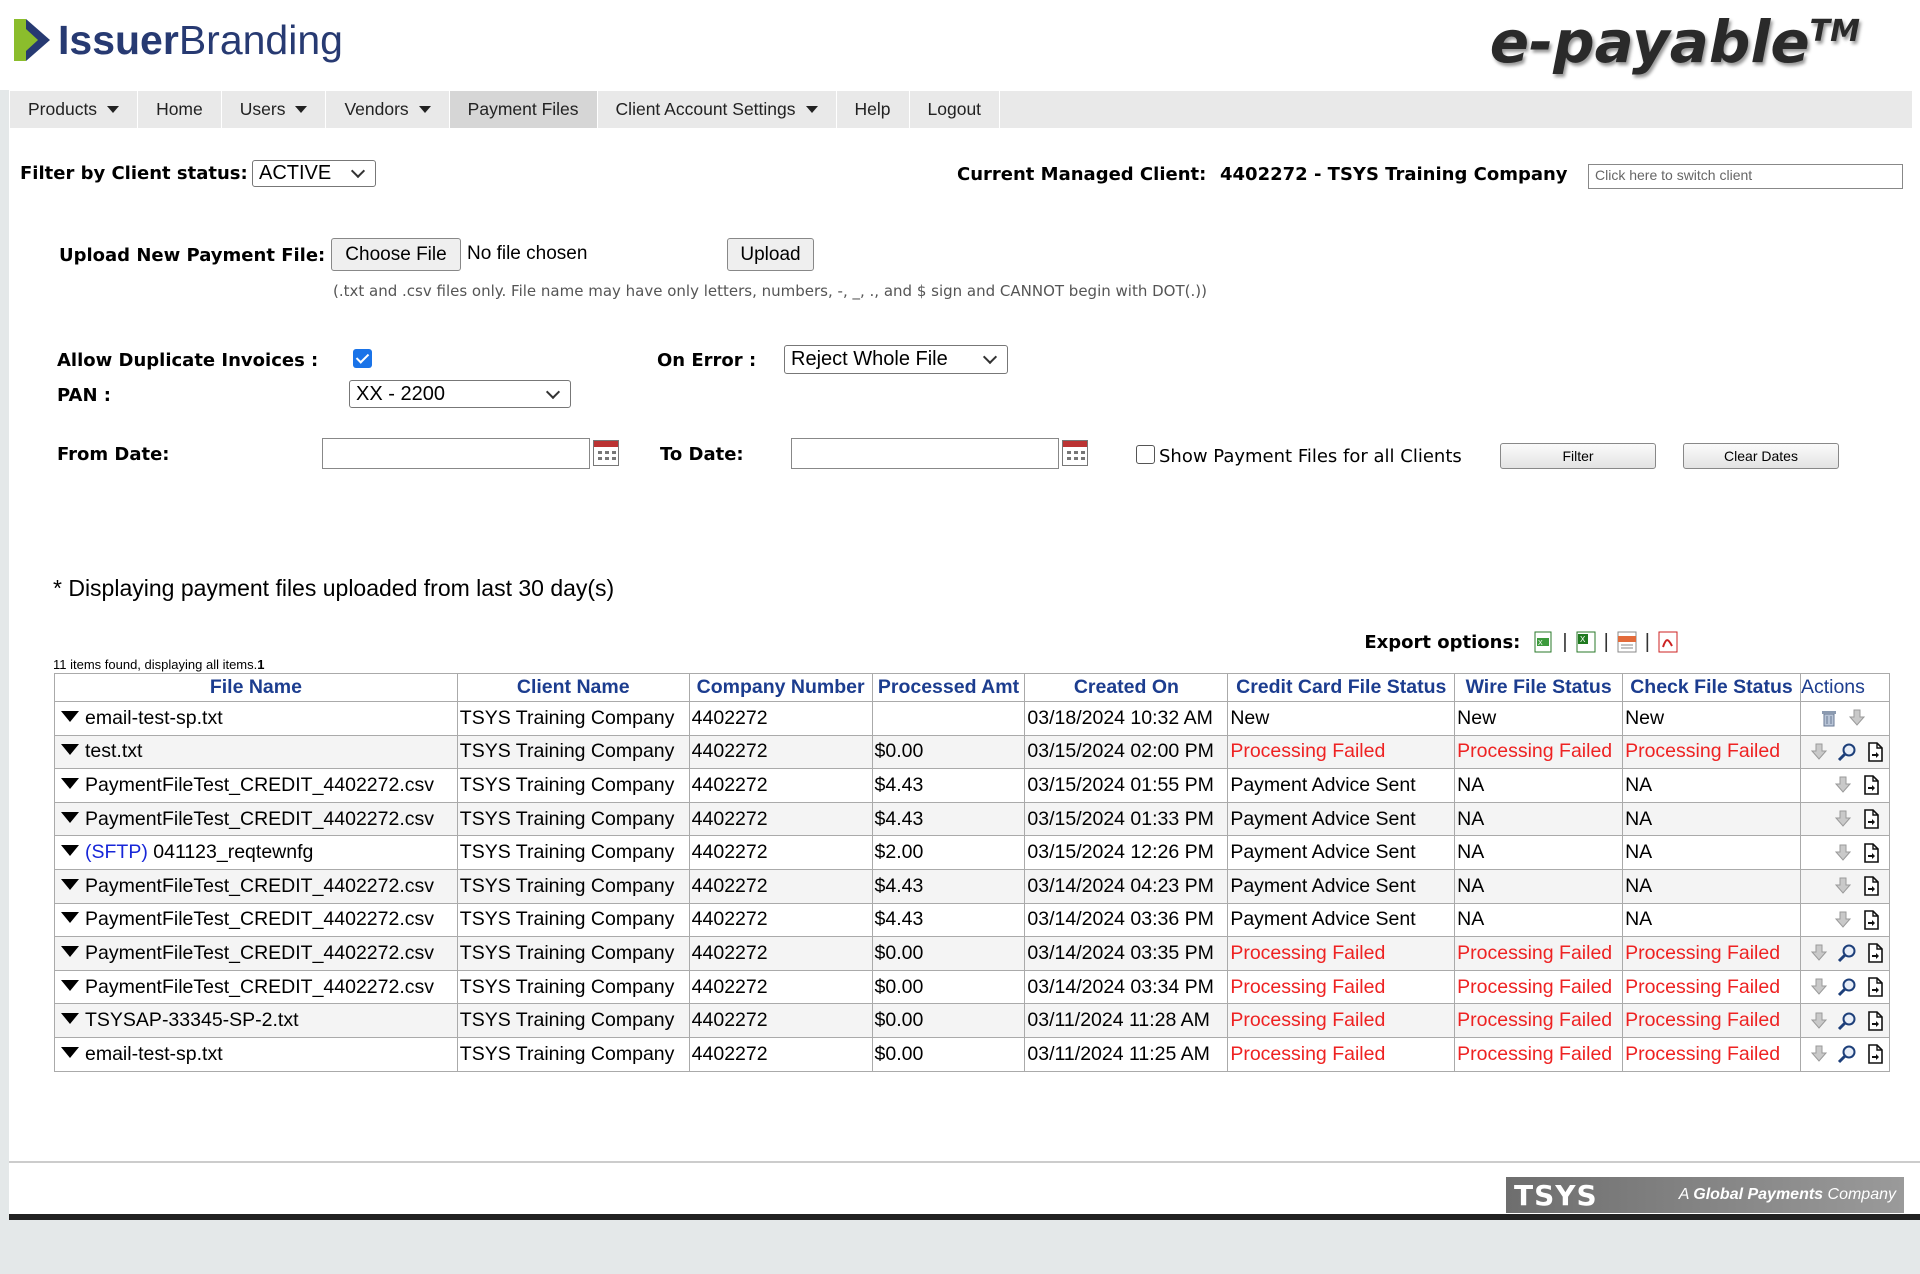 The image size is (1920, 1274). Describe the element at coordinates (1126, 687) in the screenshot. I see `column-header: Created On` at that location.